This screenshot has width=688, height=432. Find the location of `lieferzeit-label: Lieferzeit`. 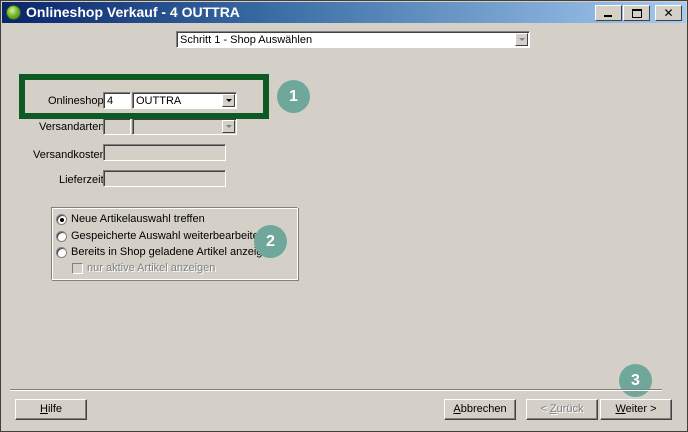

lieferzeit-label: Lieferzeit is located at coordinates (81, 180).